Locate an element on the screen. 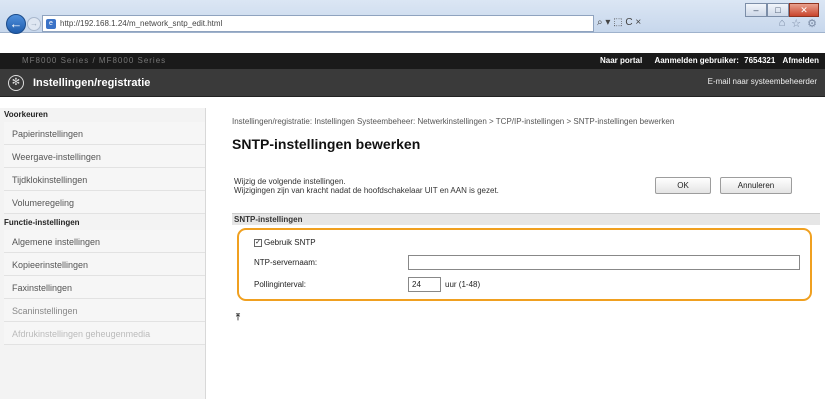 This screenshot has height=399, width=825. polling-interval-label: Pollinginterval: is located at coordinates (280, 284).